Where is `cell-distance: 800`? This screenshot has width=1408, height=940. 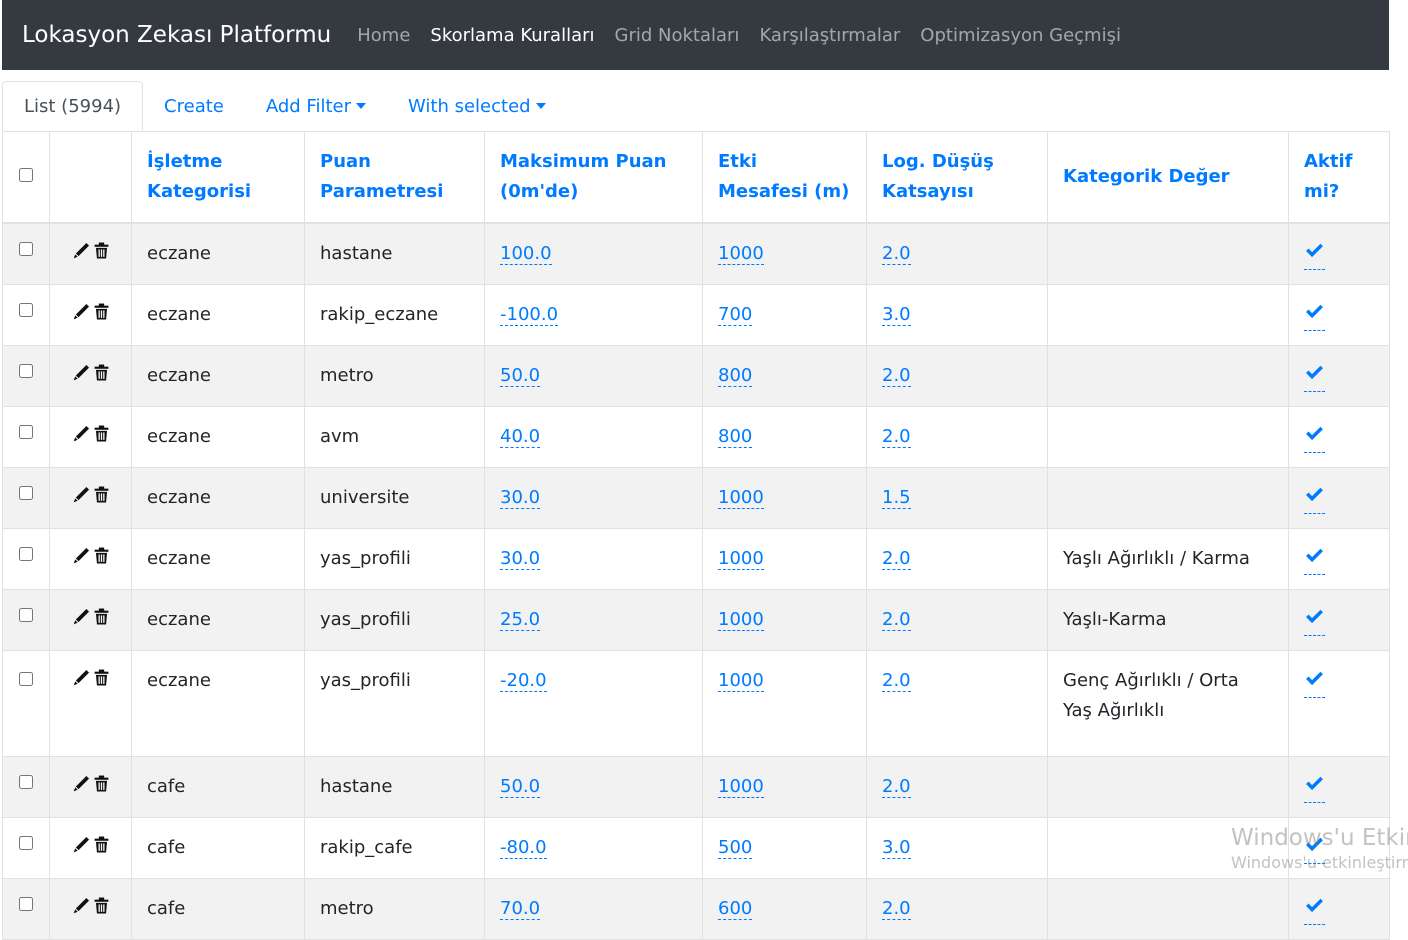
cell-distance: 800 is located at coordinates (784, 437).